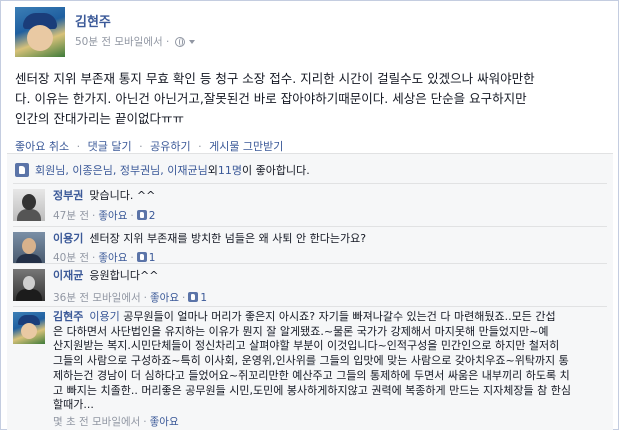 The width and height of the screenshot is (619, 430). Describe the element at coordinates (135, 32) in the screenshot. I see `header-info: 김현주 50분 전 모바일에서 ·` at that location.